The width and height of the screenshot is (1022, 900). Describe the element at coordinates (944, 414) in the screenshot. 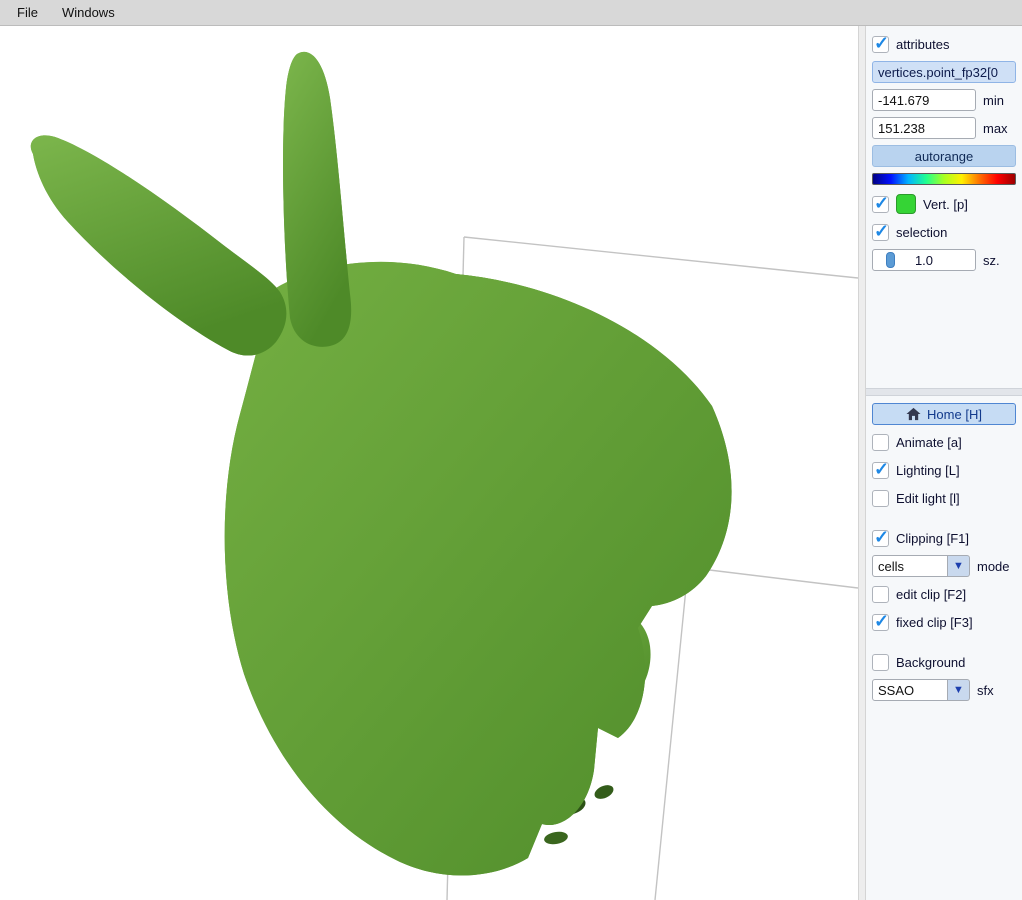

I see `home-button: Home [H]` at that location.